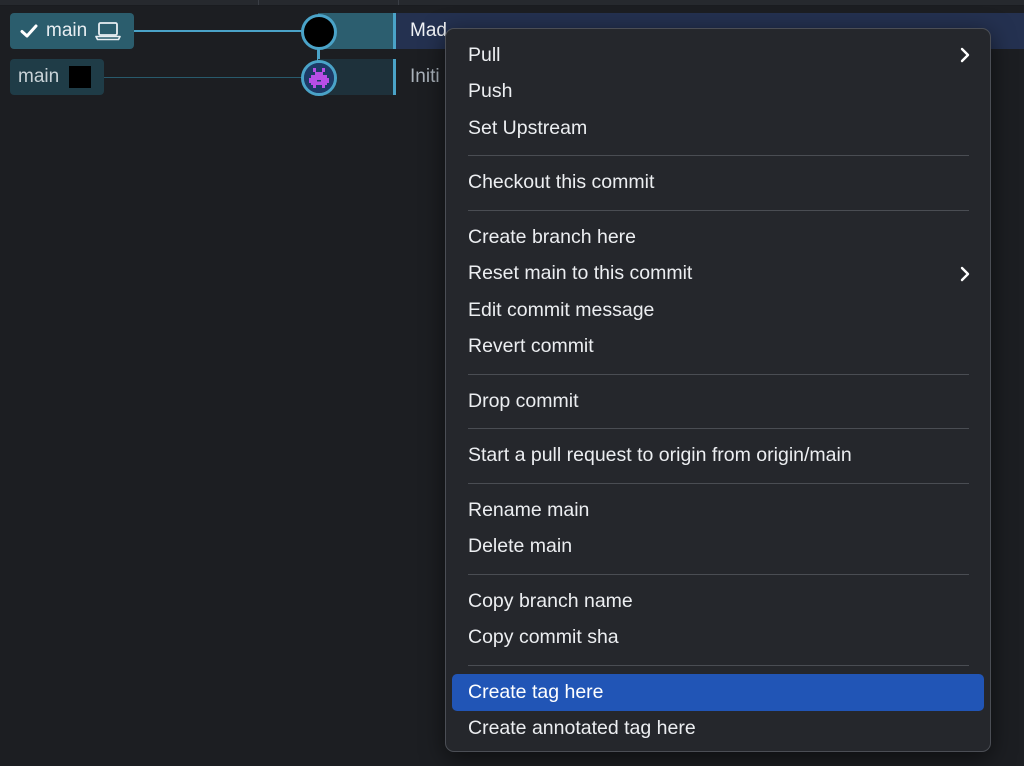 Image resolution: width=1024 pixels, height=766 pixels. Describe the element at coordinates (543, 637) in the screenshot. I see `menu-item-label: Copy commit sha` at that location.